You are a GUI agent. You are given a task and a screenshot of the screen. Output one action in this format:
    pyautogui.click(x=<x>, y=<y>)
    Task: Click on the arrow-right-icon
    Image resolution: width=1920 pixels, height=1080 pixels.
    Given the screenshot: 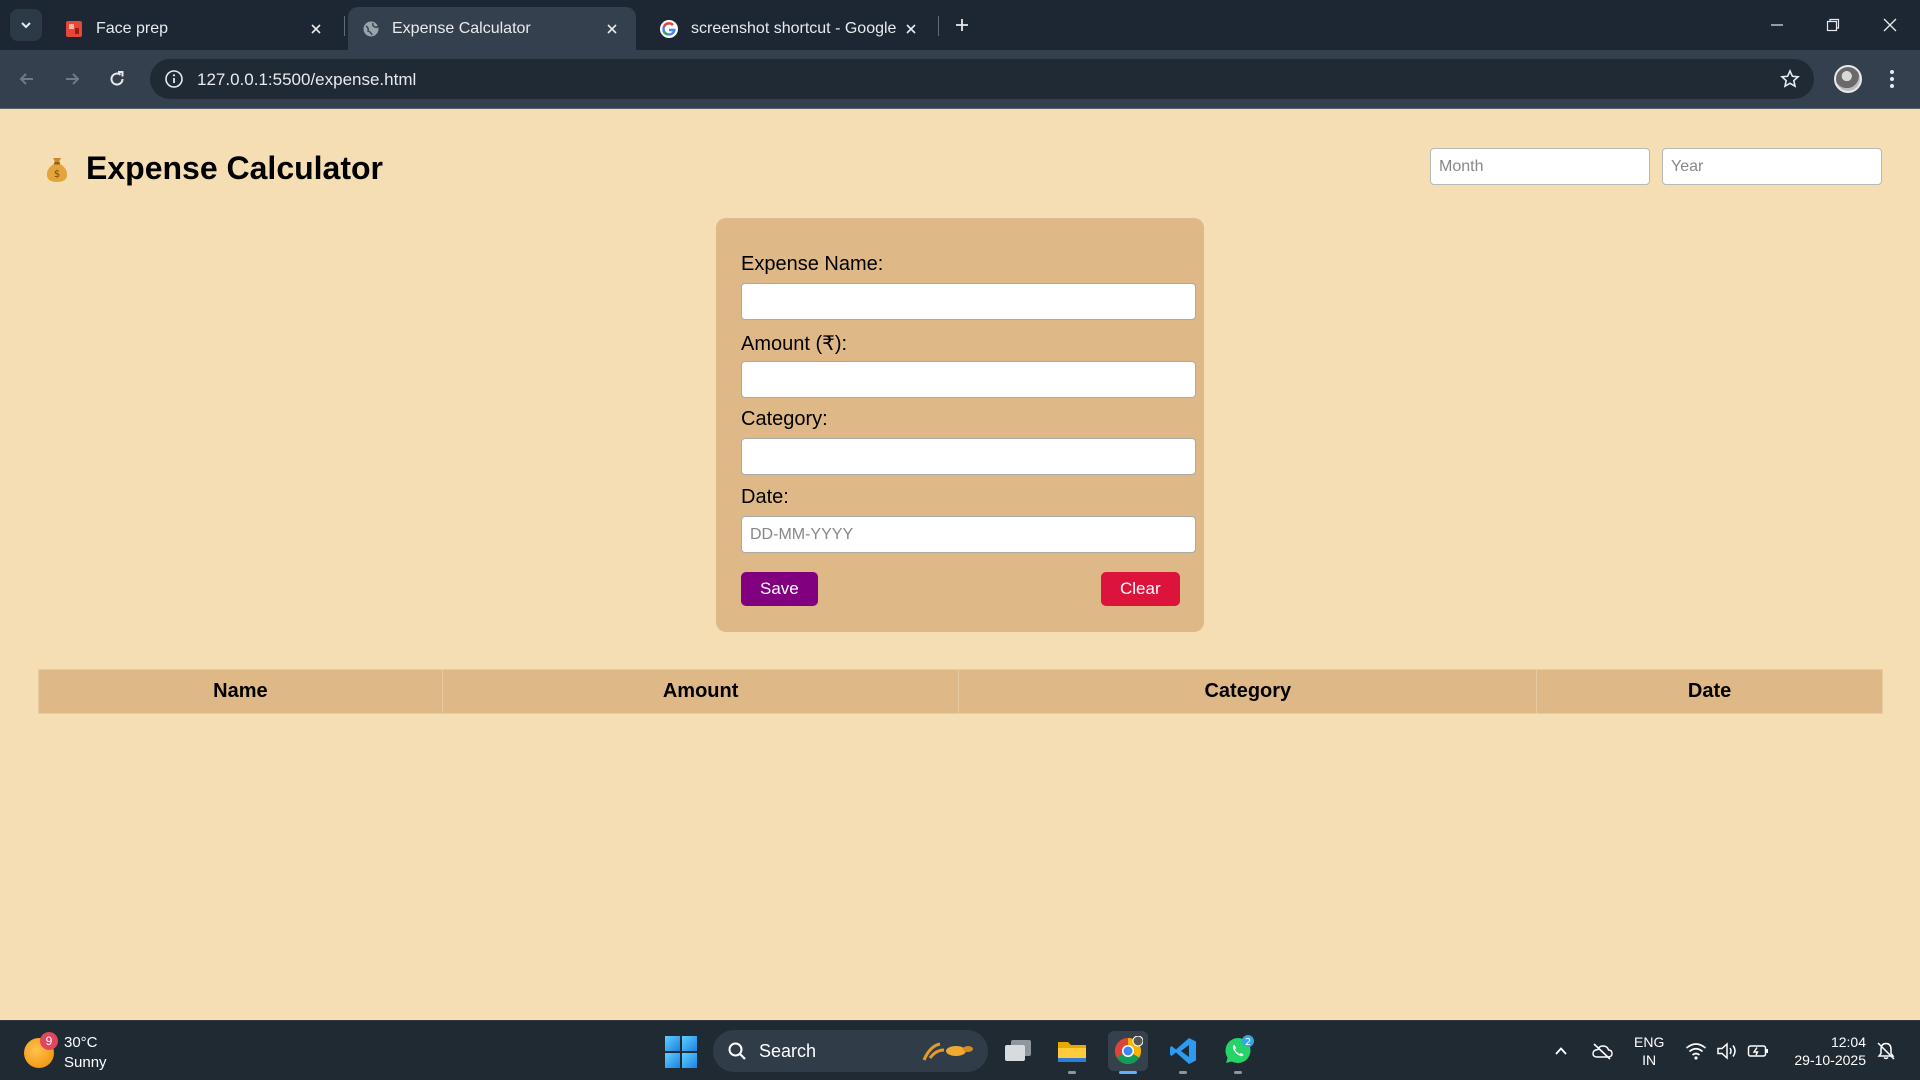 What is the action you would take?
    pyautogui.click(x=73, y=79)
    